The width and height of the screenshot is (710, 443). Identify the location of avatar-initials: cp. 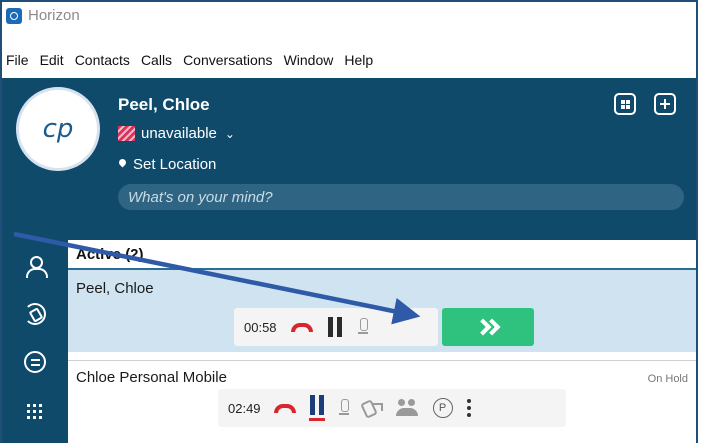
(58, 129).